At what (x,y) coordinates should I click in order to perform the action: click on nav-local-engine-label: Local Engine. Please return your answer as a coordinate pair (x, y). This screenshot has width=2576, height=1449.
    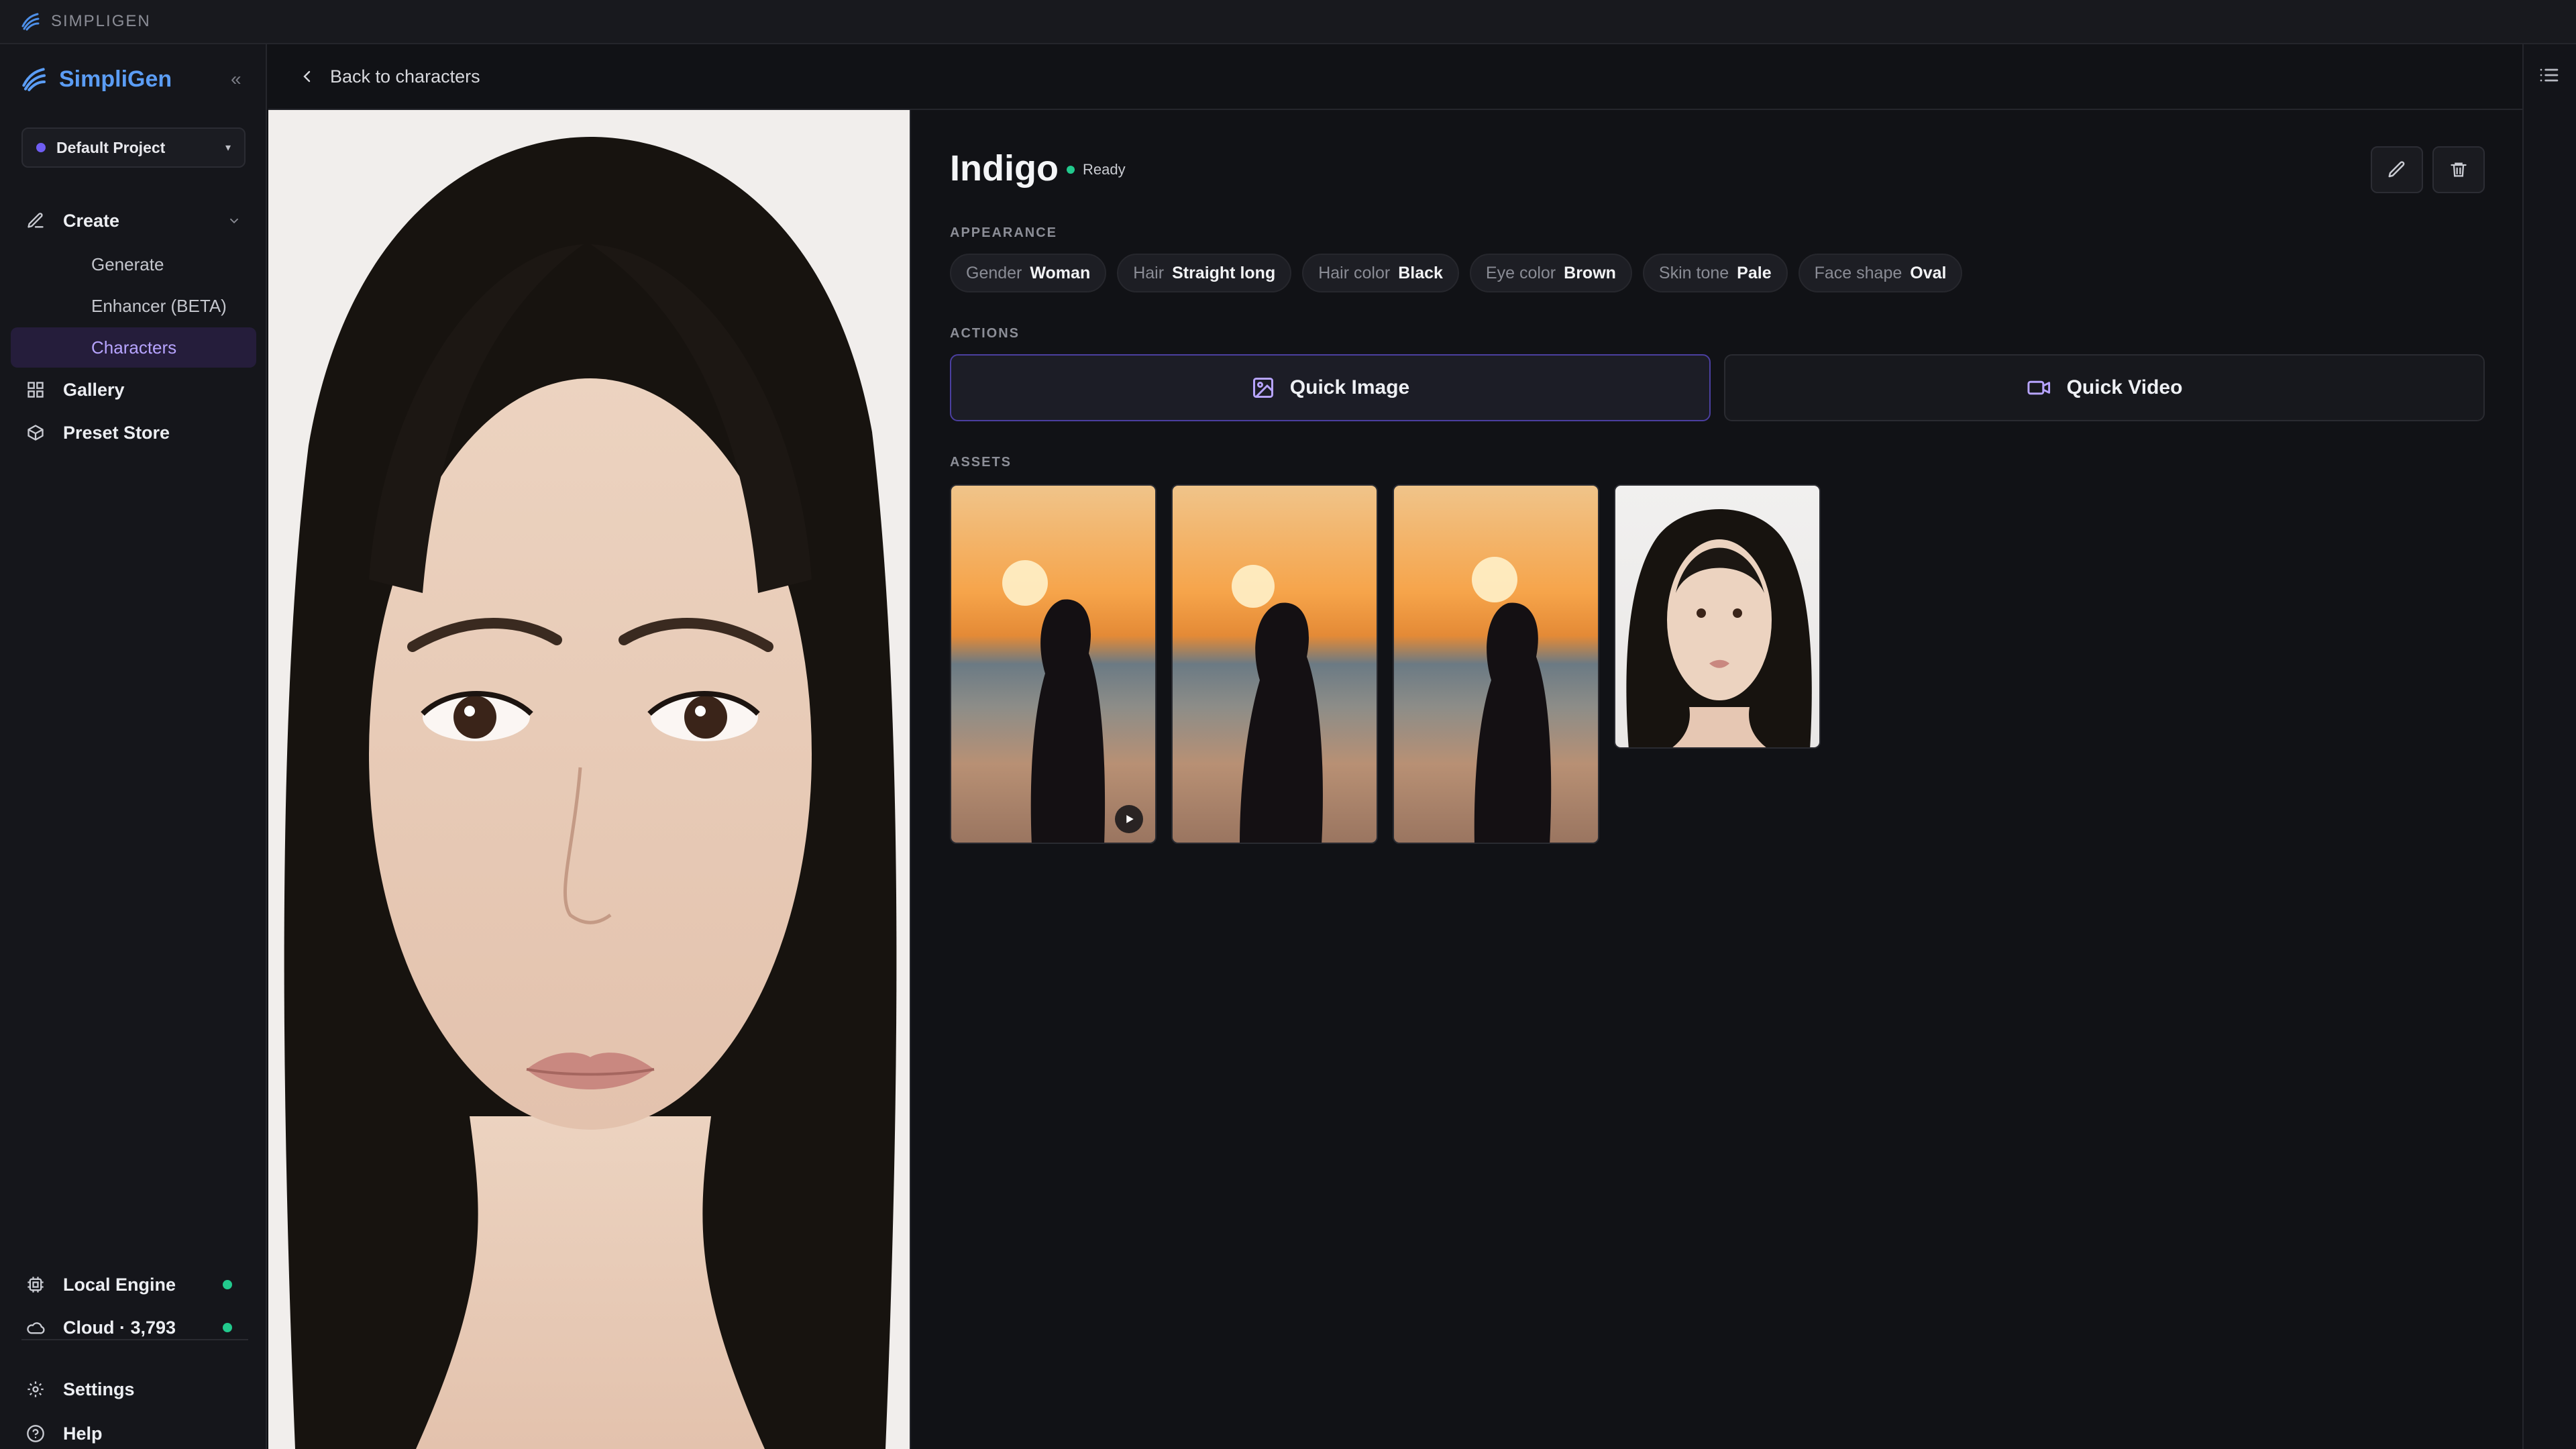
    Looking at the image, I should click on (119, 1284).